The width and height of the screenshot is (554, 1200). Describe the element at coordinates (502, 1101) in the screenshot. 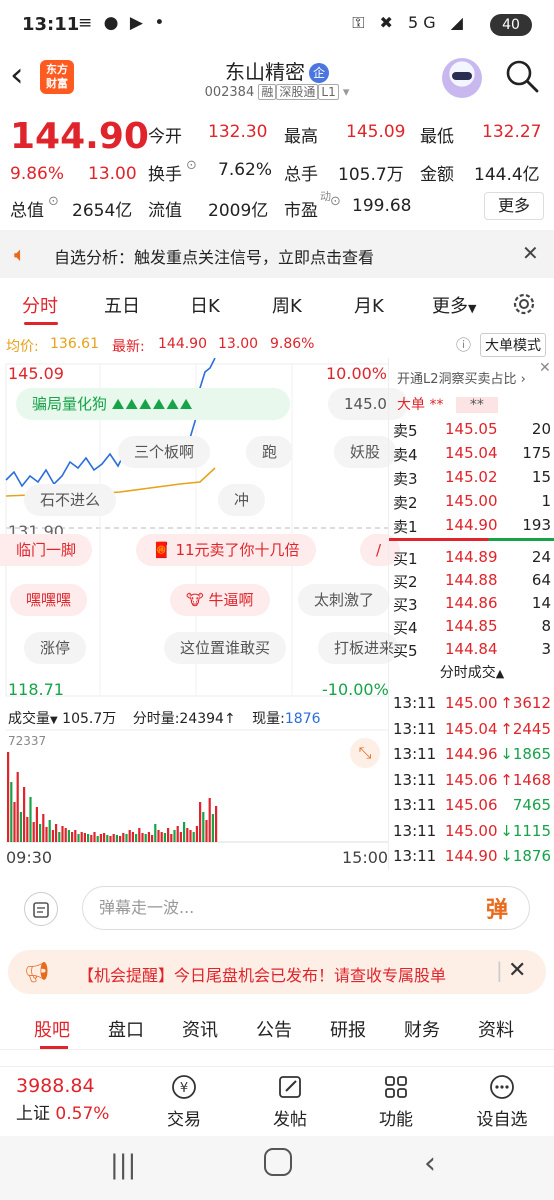

I see `add-watchlist-button: 设自选` at that location.